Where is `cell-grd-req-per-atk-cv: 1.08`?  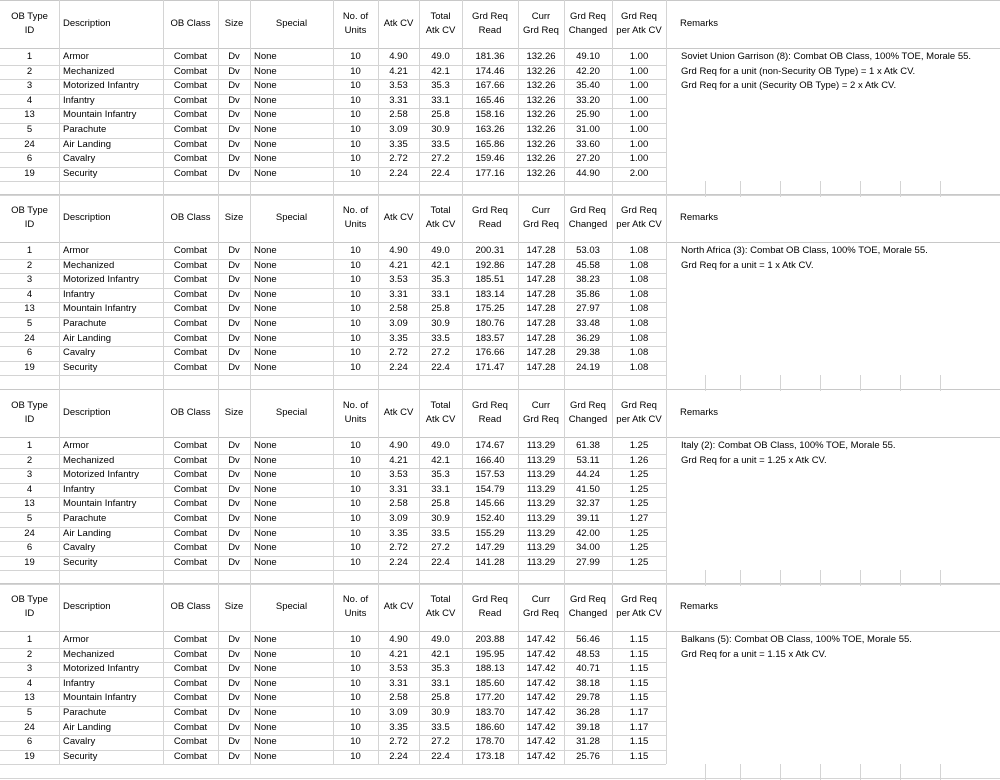 cell-grd-req-per-atk-cv: 1.08 is located at coordinates (639, 309).